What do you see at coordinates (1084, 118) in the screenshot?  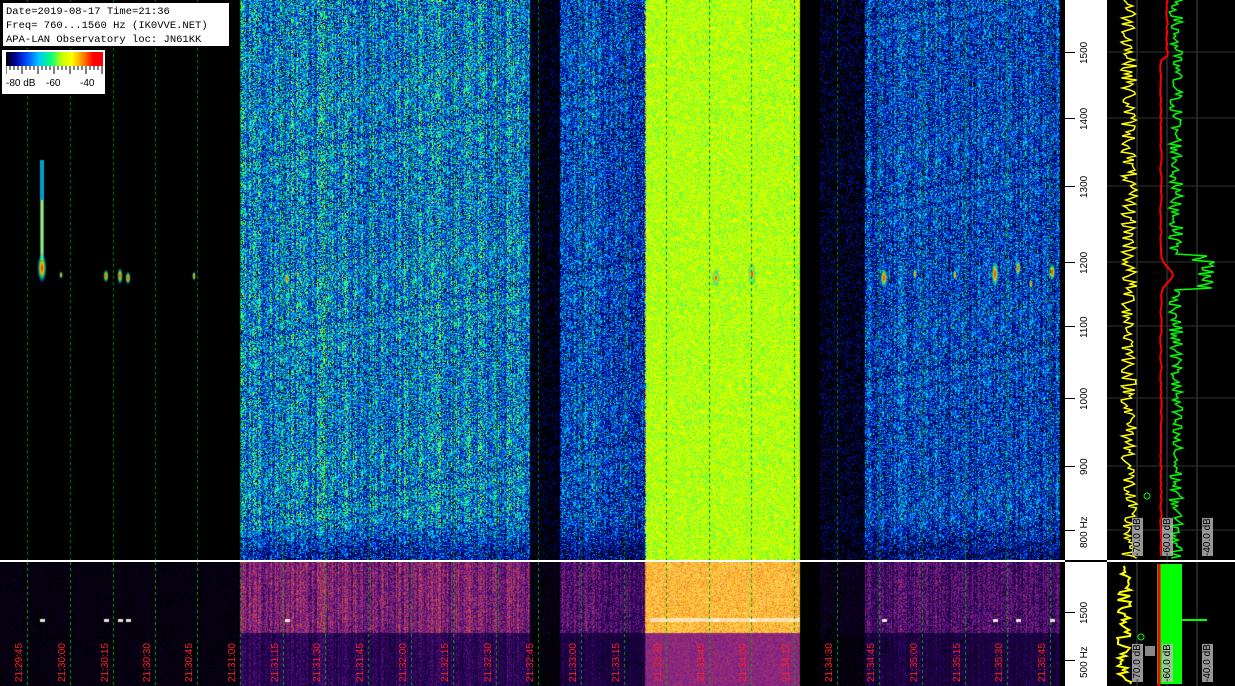 I see `freq-tick-label: 1400` at bounding box center [1084, 118].